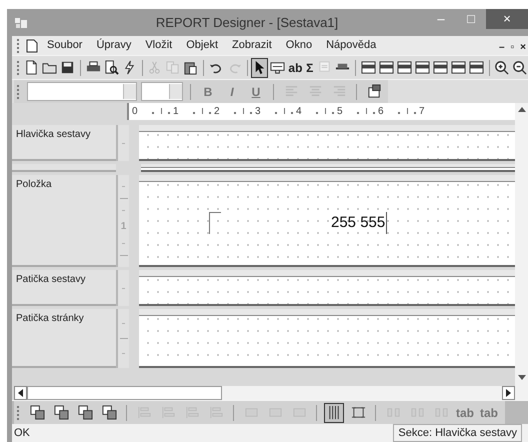 This screenshot has height=442, width=528. I want to click on print-preview-button, so click(111, 68).